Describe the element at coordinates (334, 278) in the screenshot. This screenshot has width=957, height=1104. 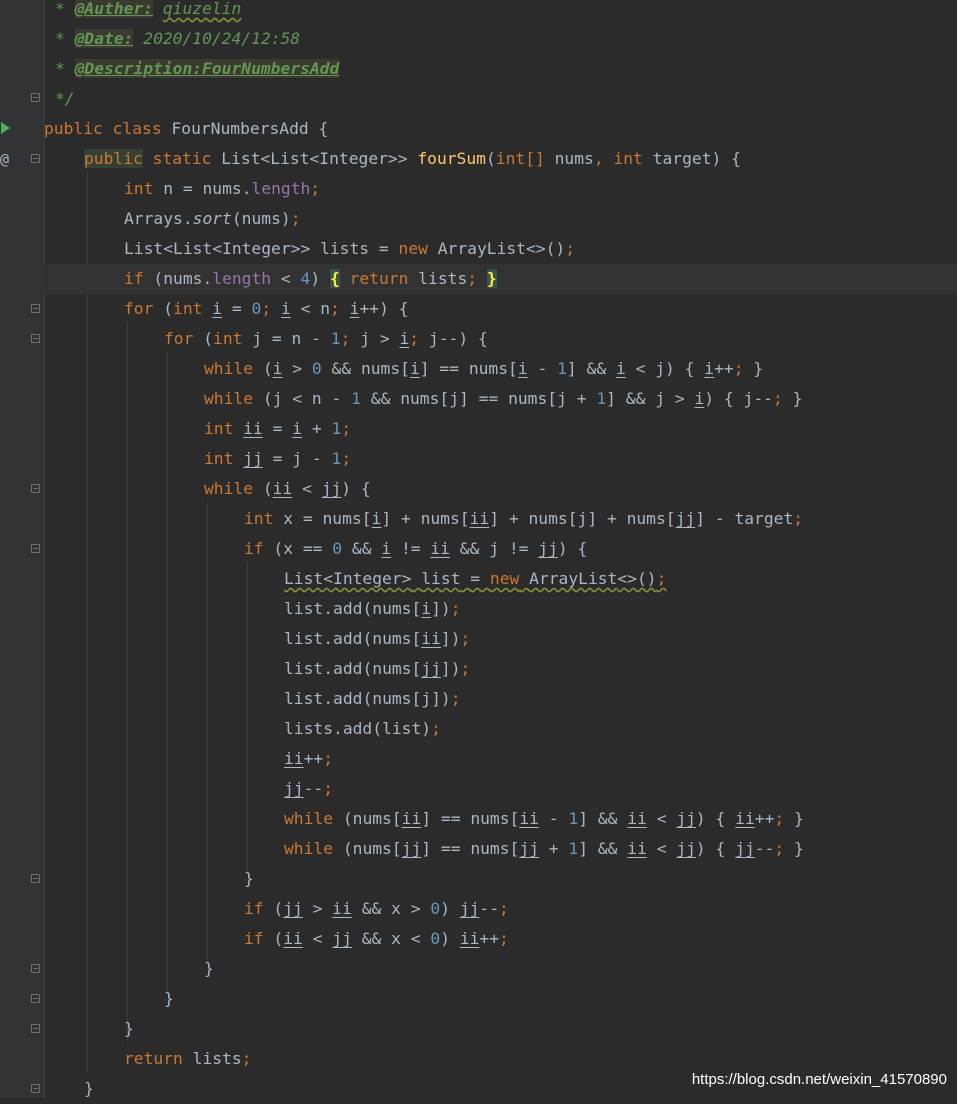
I see `matched-brace: {` at that location.